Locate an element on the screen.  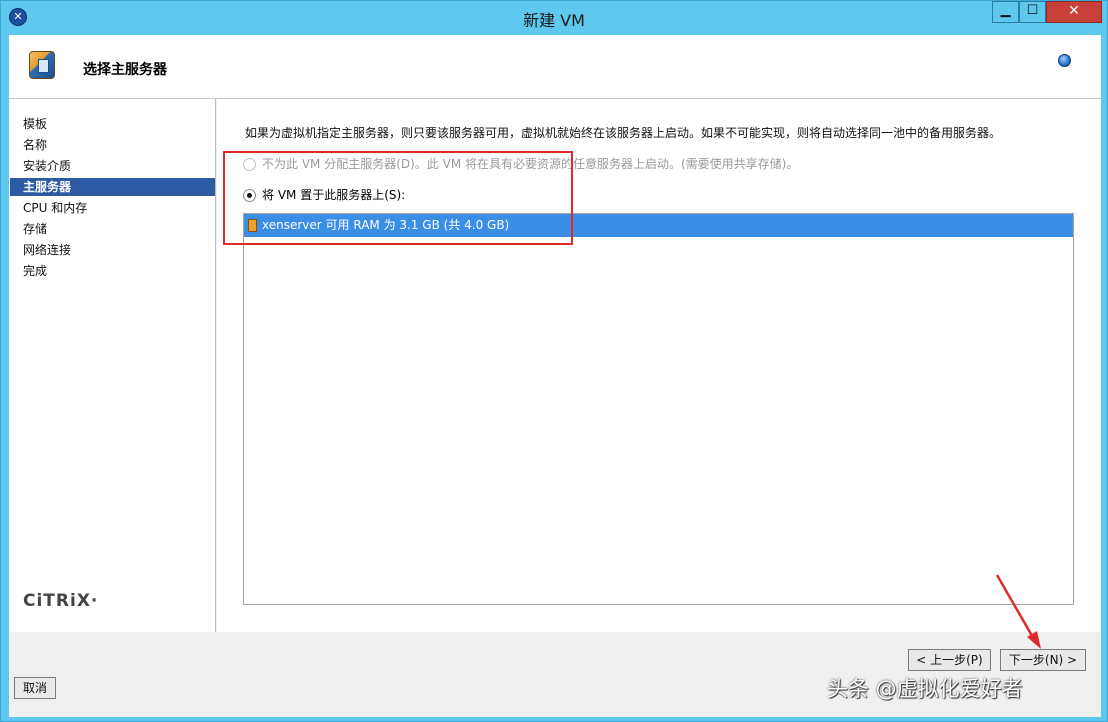
annotation-highlight-box is located at coordinates (398, 198).